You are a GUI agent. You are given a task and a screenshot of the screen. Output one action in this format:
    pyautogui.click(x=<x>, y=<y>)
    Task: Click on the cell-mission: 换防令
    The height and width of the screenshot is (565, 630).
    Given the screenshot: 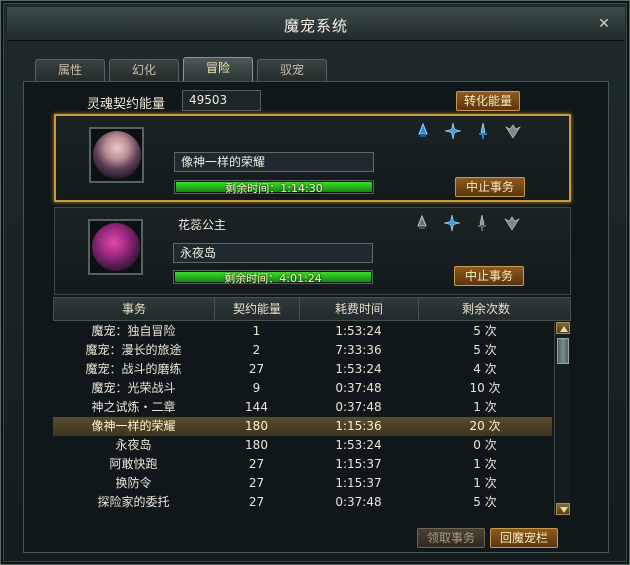 What is the action you would take?
    pyautogui.click(x=133, y=483)
    